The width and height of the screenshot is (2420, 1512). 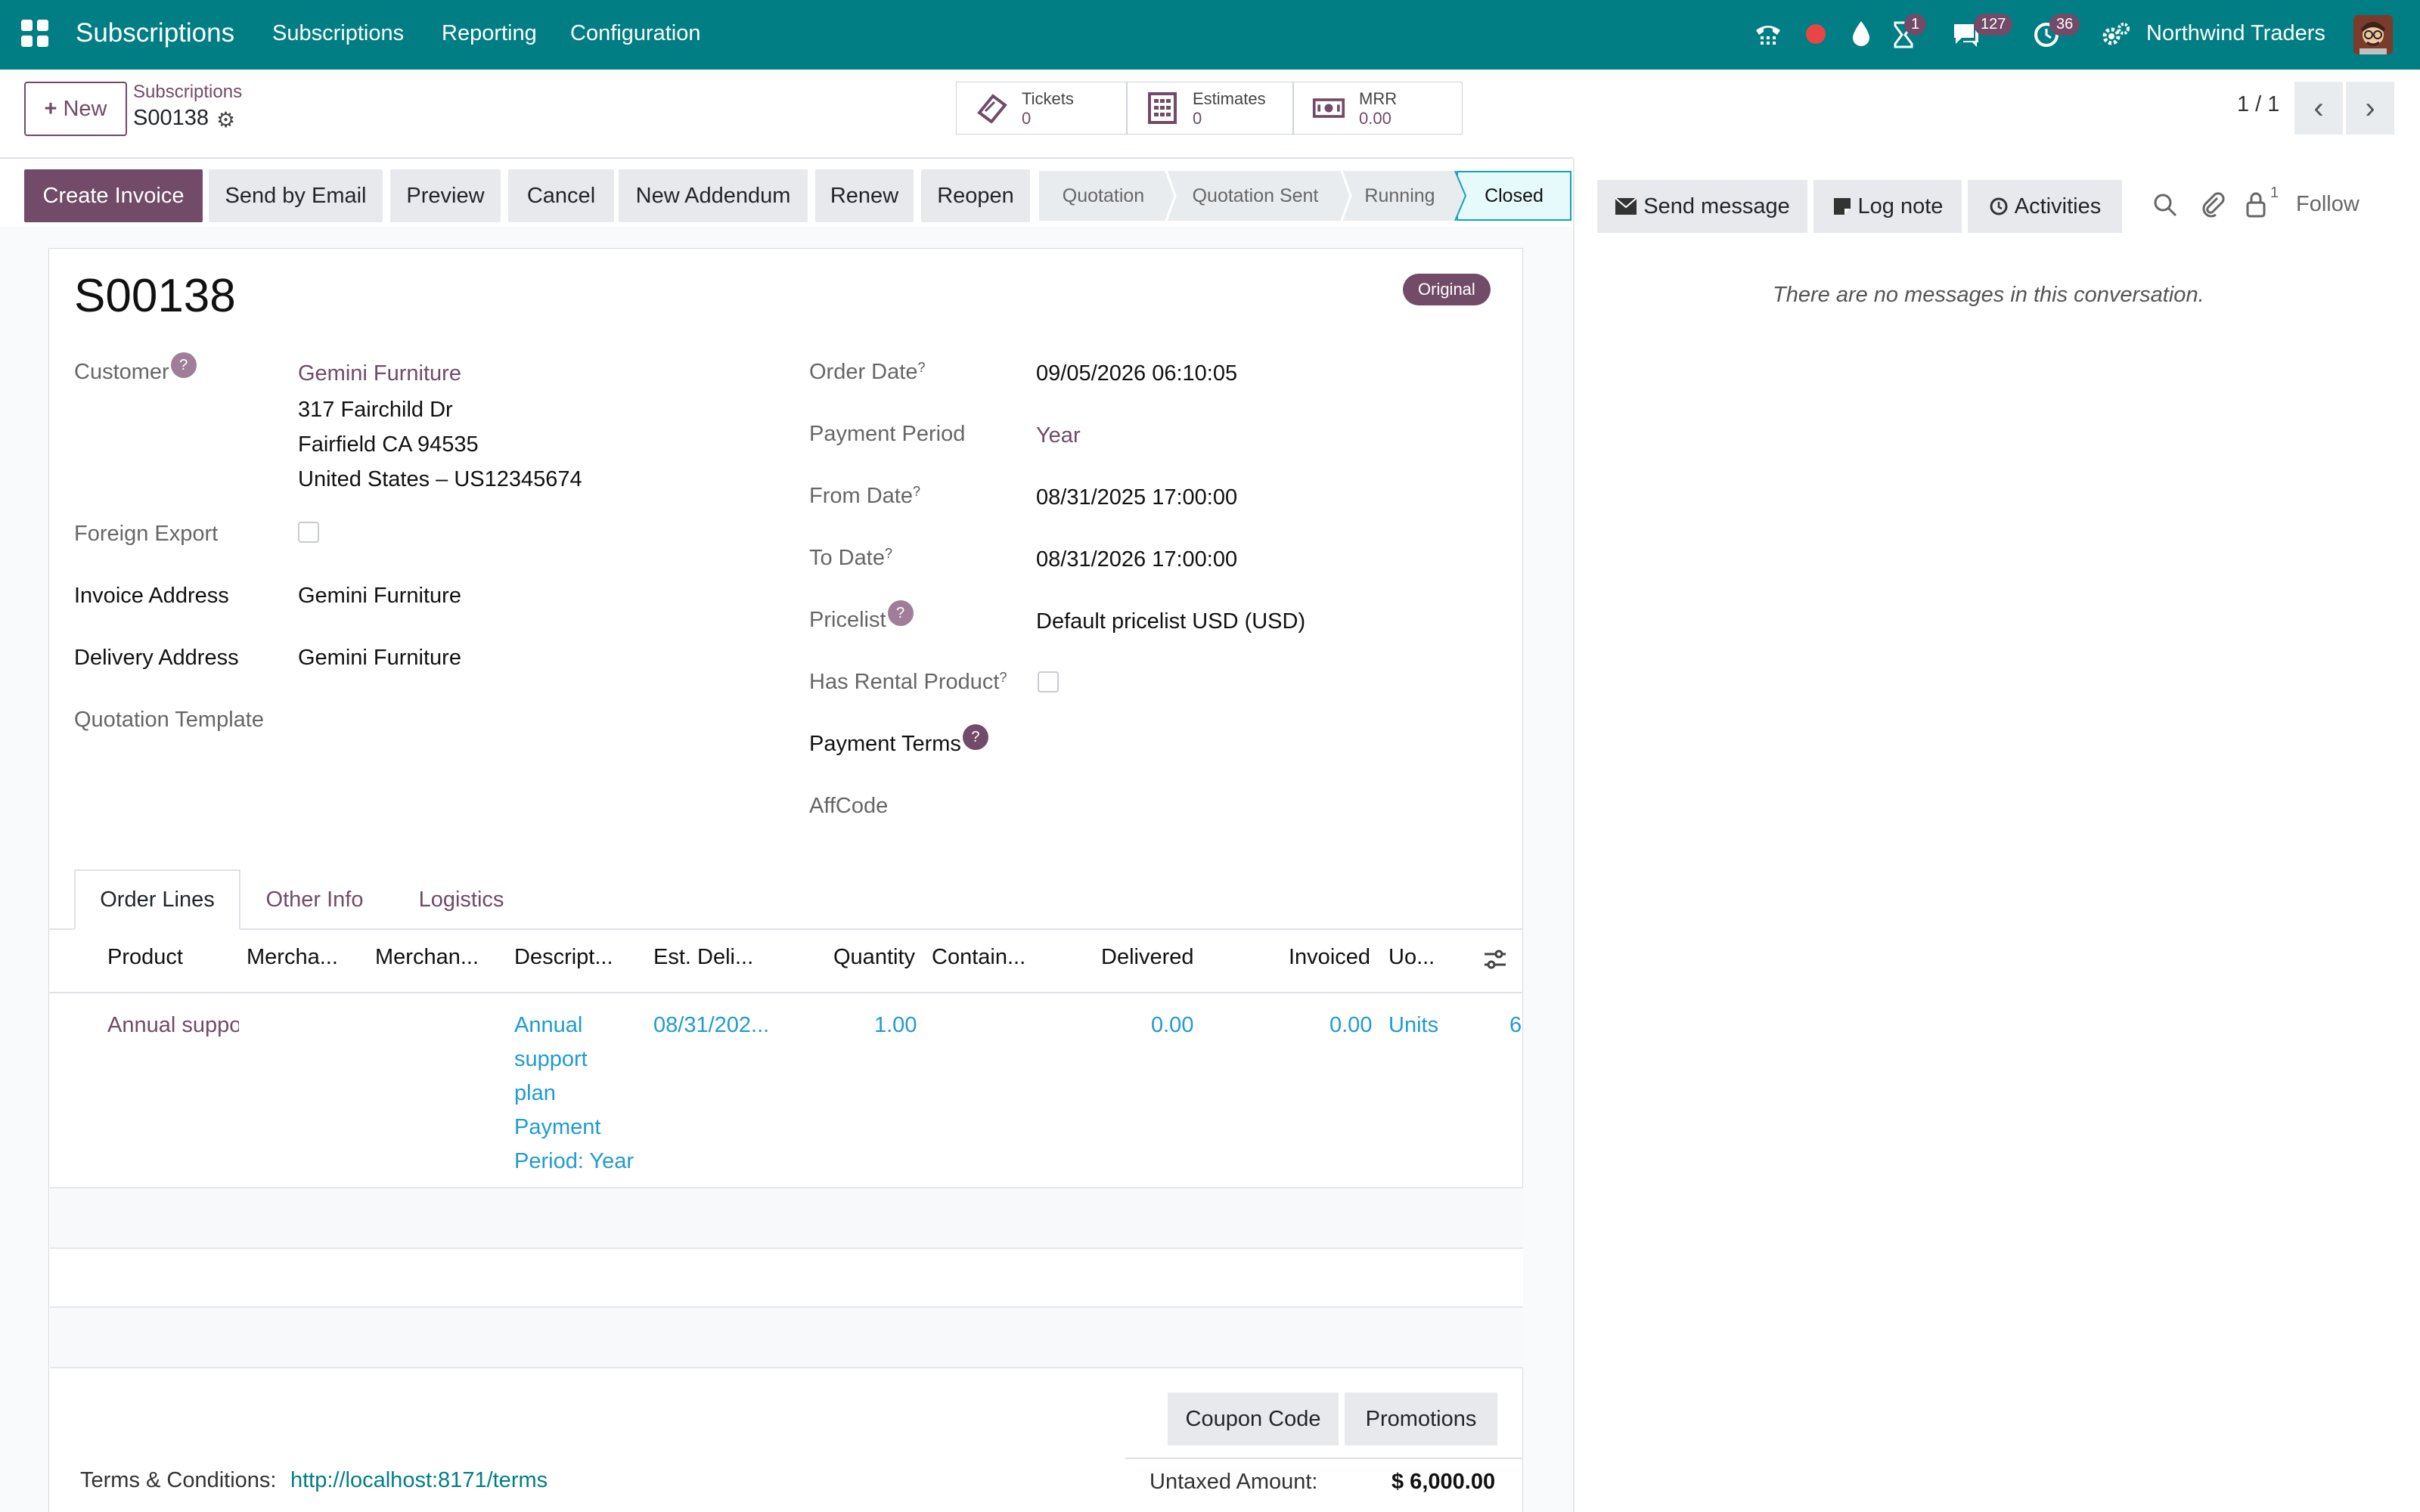 I want to click on new-button: + New, so click(x=75, y=109).